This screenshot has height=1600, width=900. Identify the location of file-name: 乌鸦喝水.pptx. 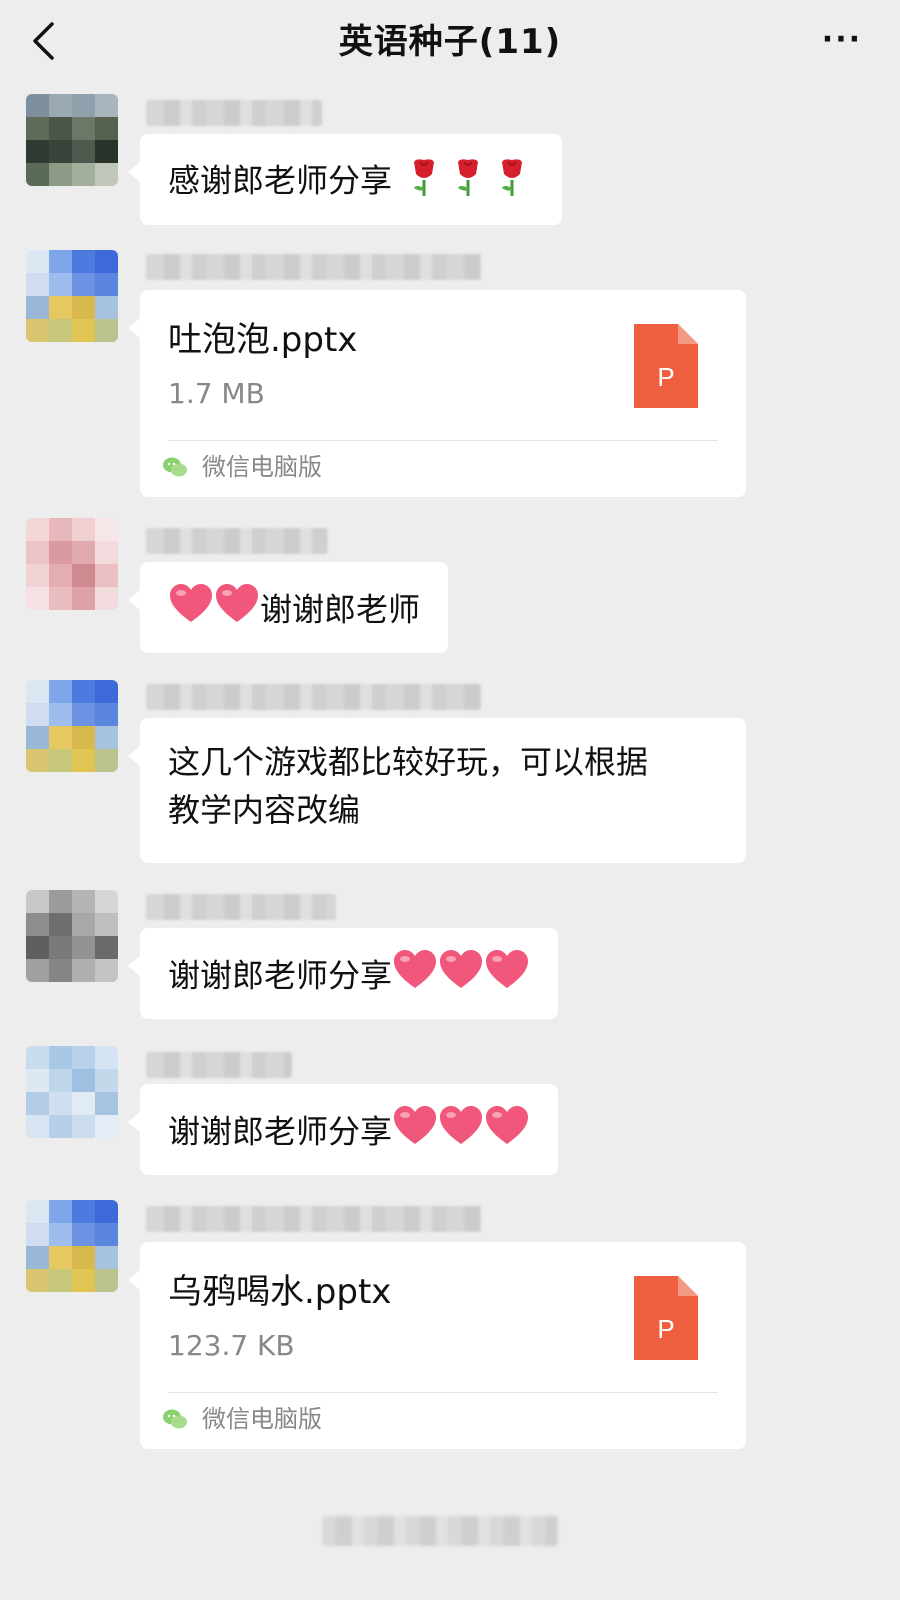
(280, 1292).